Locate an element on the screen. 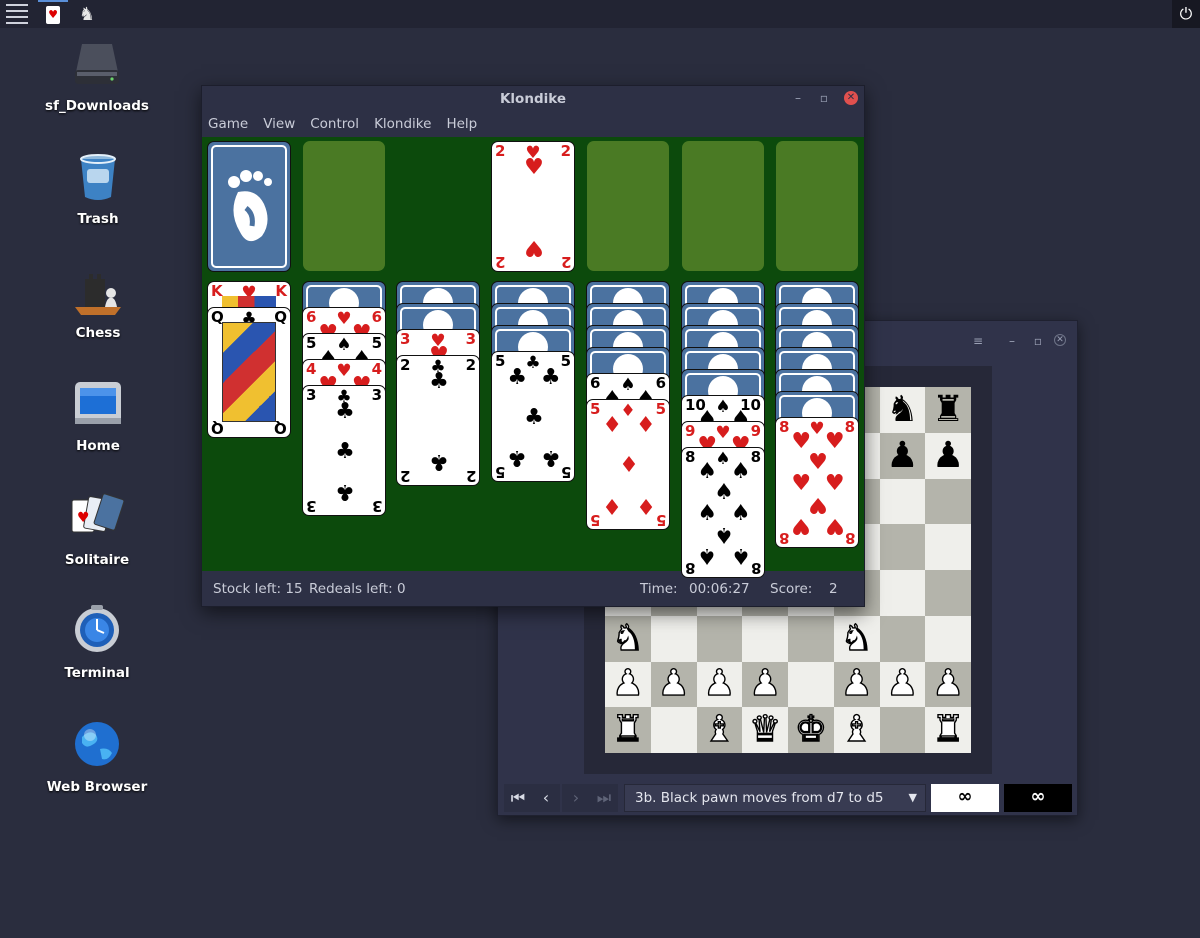 The image size is (1200, 938). square-h1: ♜ is located at coordinates (948, 730).